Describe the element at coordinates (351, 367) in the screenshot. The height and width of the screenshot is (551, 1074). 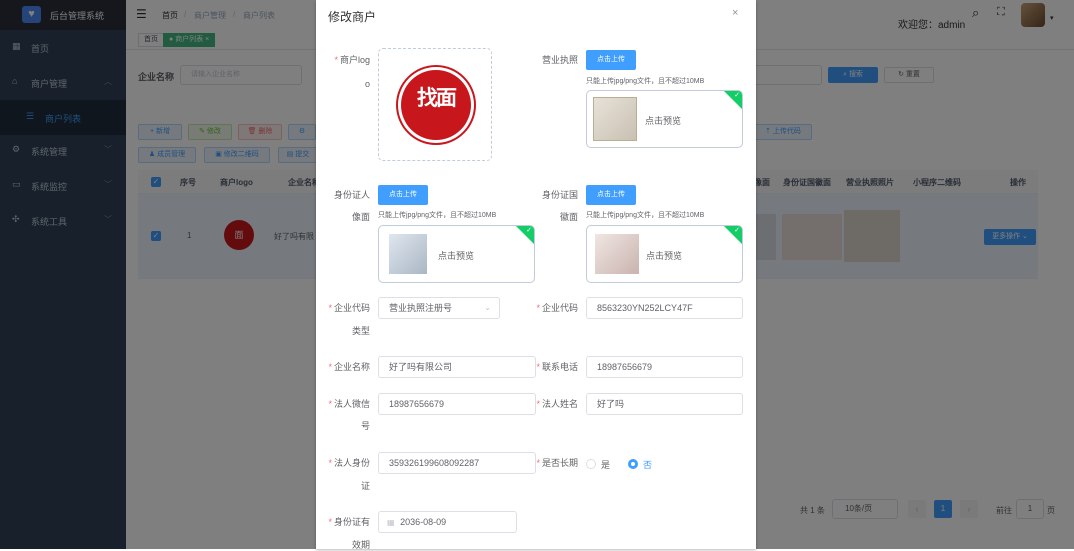
I see `name-label-text: 企业名称` at that location.